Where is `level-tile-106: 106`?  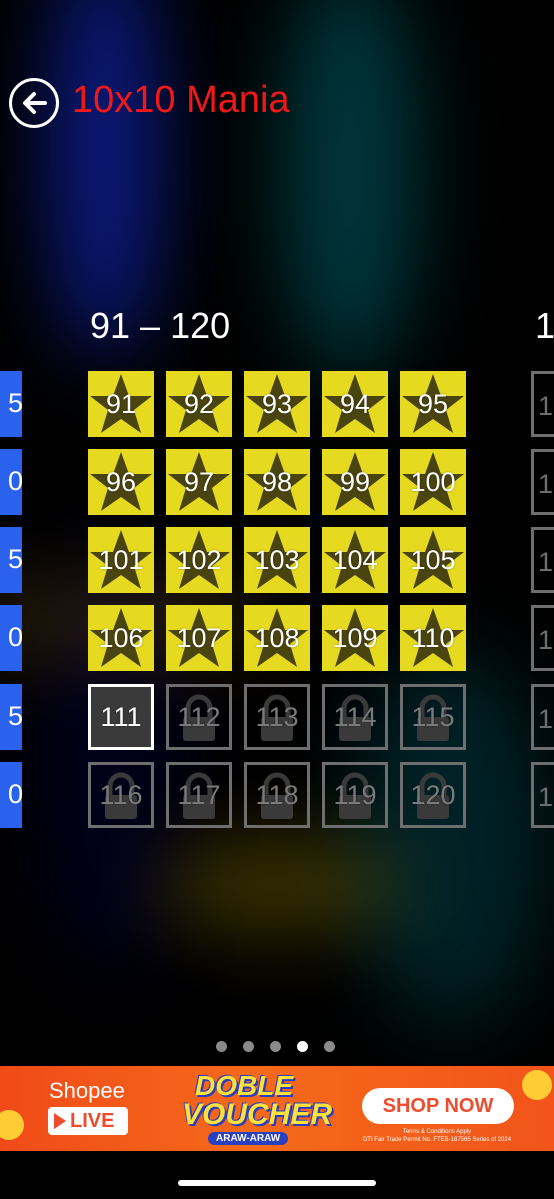 level-tile-106: 106 is located at coordinates (121, 638).